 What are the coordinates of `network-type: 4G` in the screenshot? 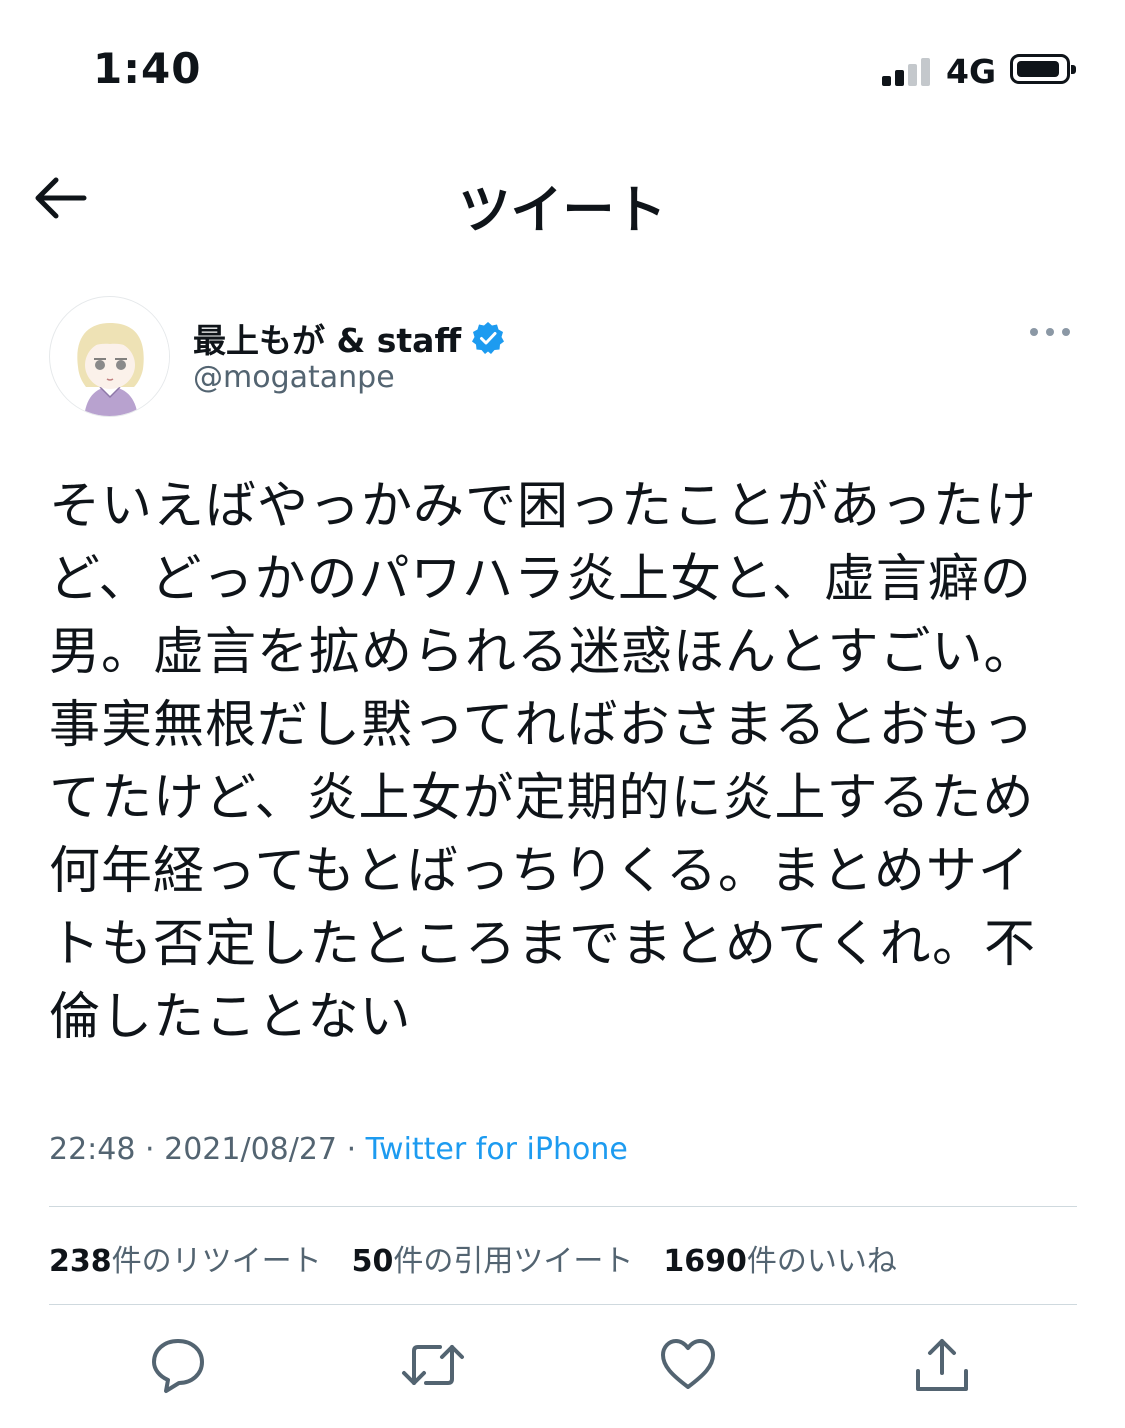 It's located at (971, 71).